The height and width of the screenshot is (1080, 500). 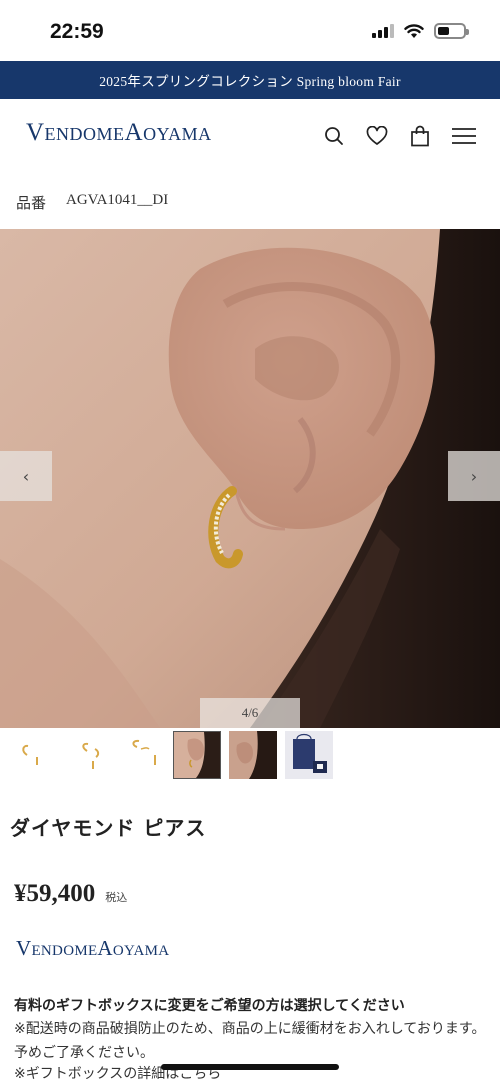 I want to click on gift-box-option-title: 有料のギフトボックスに変更をご希望の方は選択してください, so click(x=209, y=1006).